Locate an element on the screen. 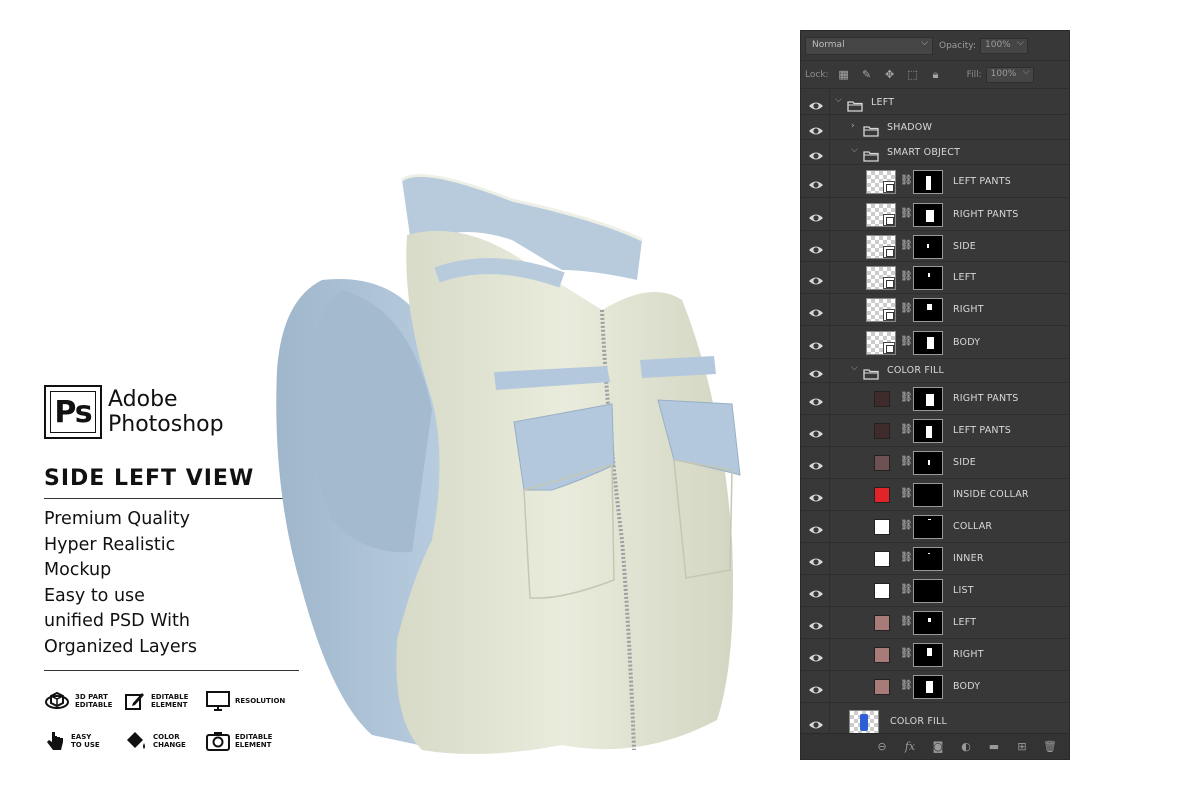 The height and width of the screenshot is (800, 1200). layer-row: ⛓ COLLAR is located at coordinates (935, 527).